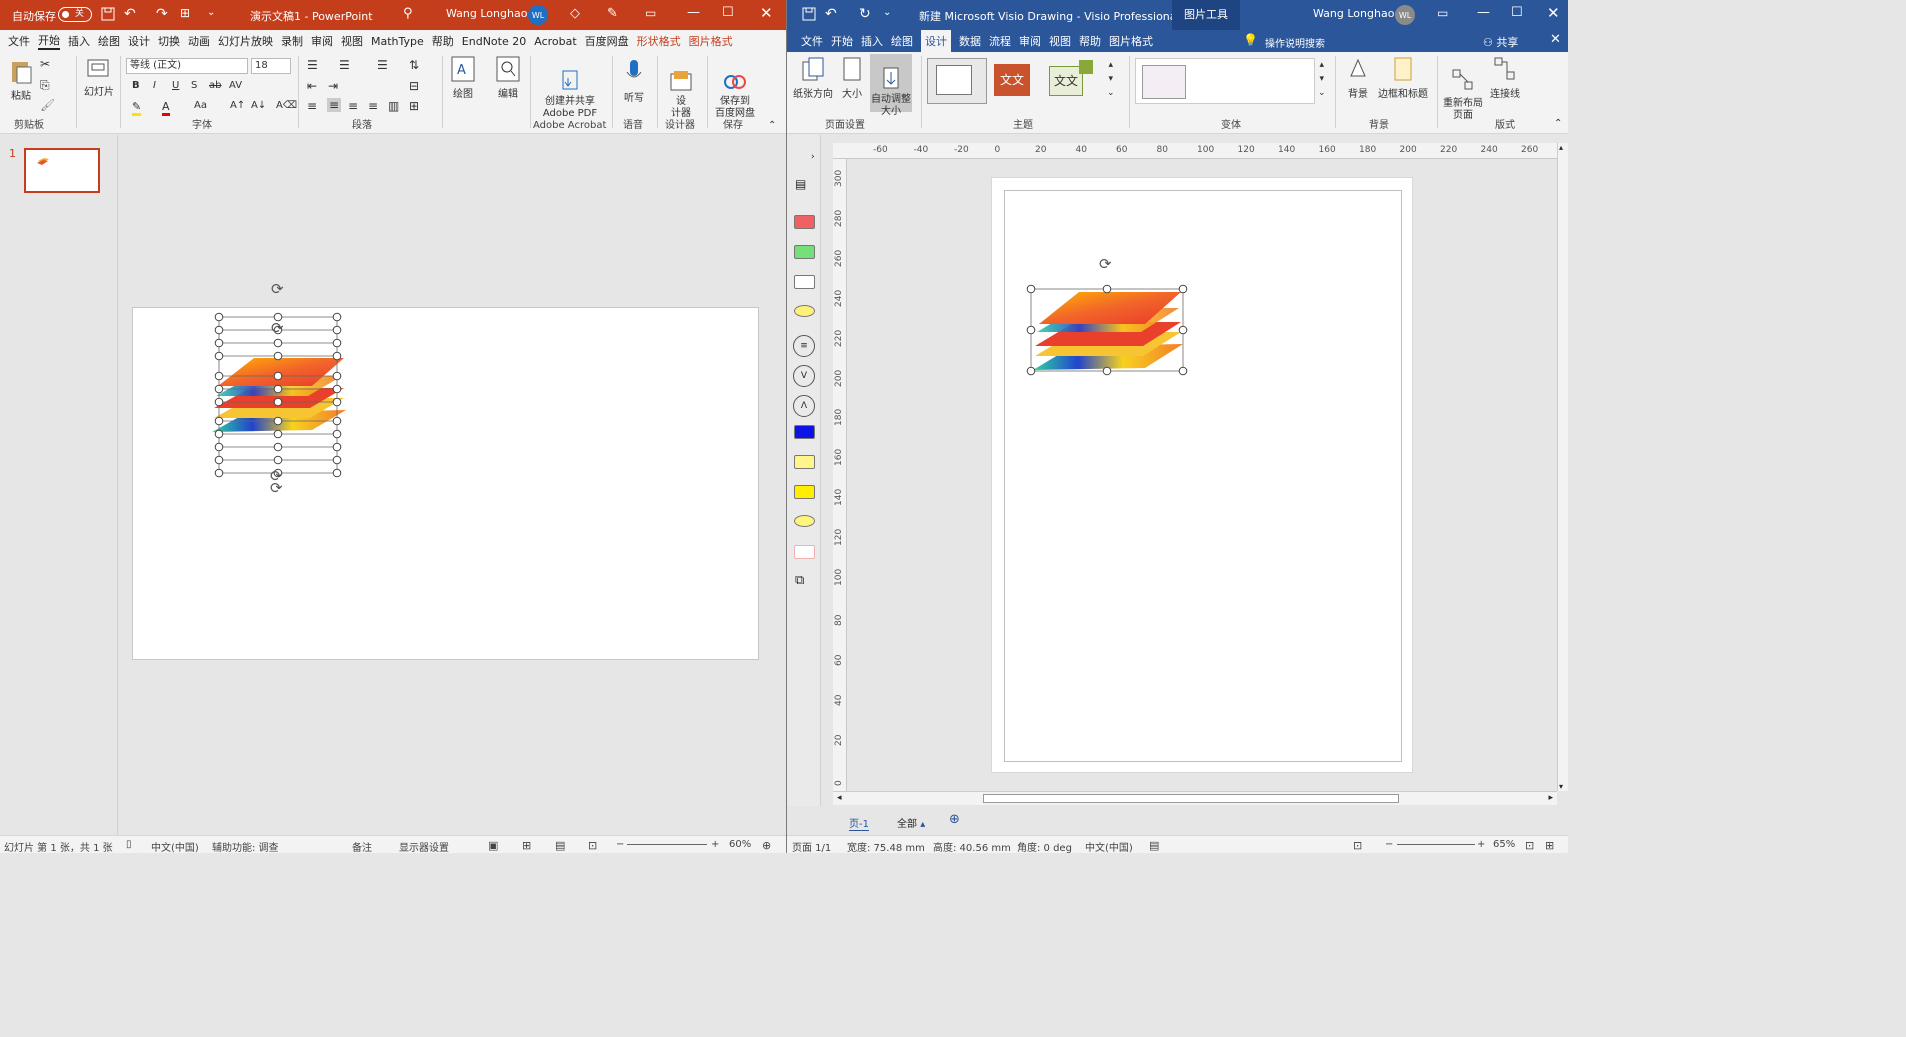 This screenshot has height=1037, width=1906. I want to click on scroll-up-icon: ▴, so click(1561, 147).